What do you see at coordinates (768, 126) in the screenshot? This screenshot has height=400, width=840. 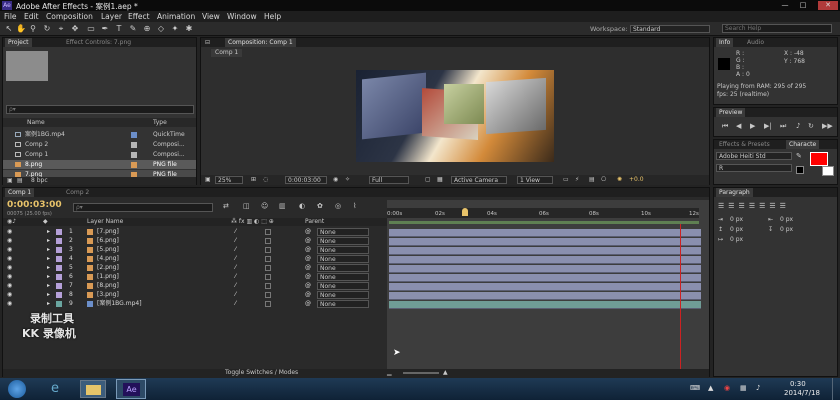 I see `next-frame-icon: ▶|` at bounding box center [768, 126].